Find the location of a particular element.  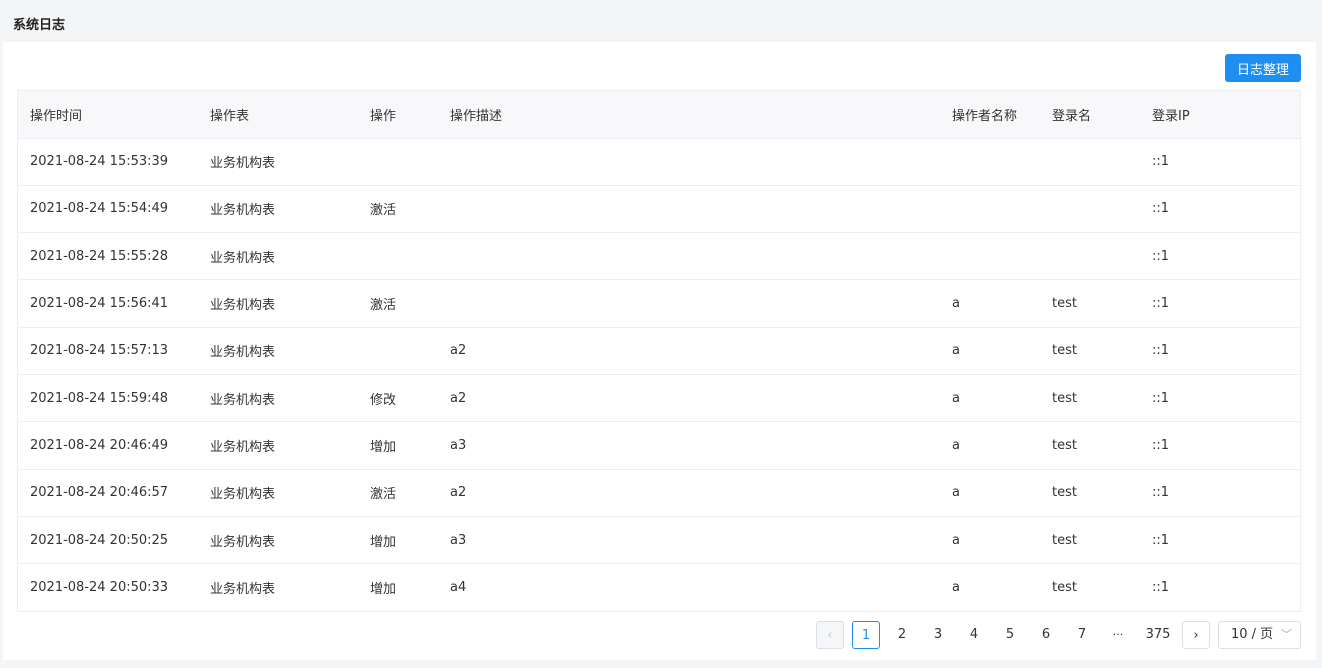

table-cell: 2021-08-24 15:54:49 is located at coordinates (108, 209).